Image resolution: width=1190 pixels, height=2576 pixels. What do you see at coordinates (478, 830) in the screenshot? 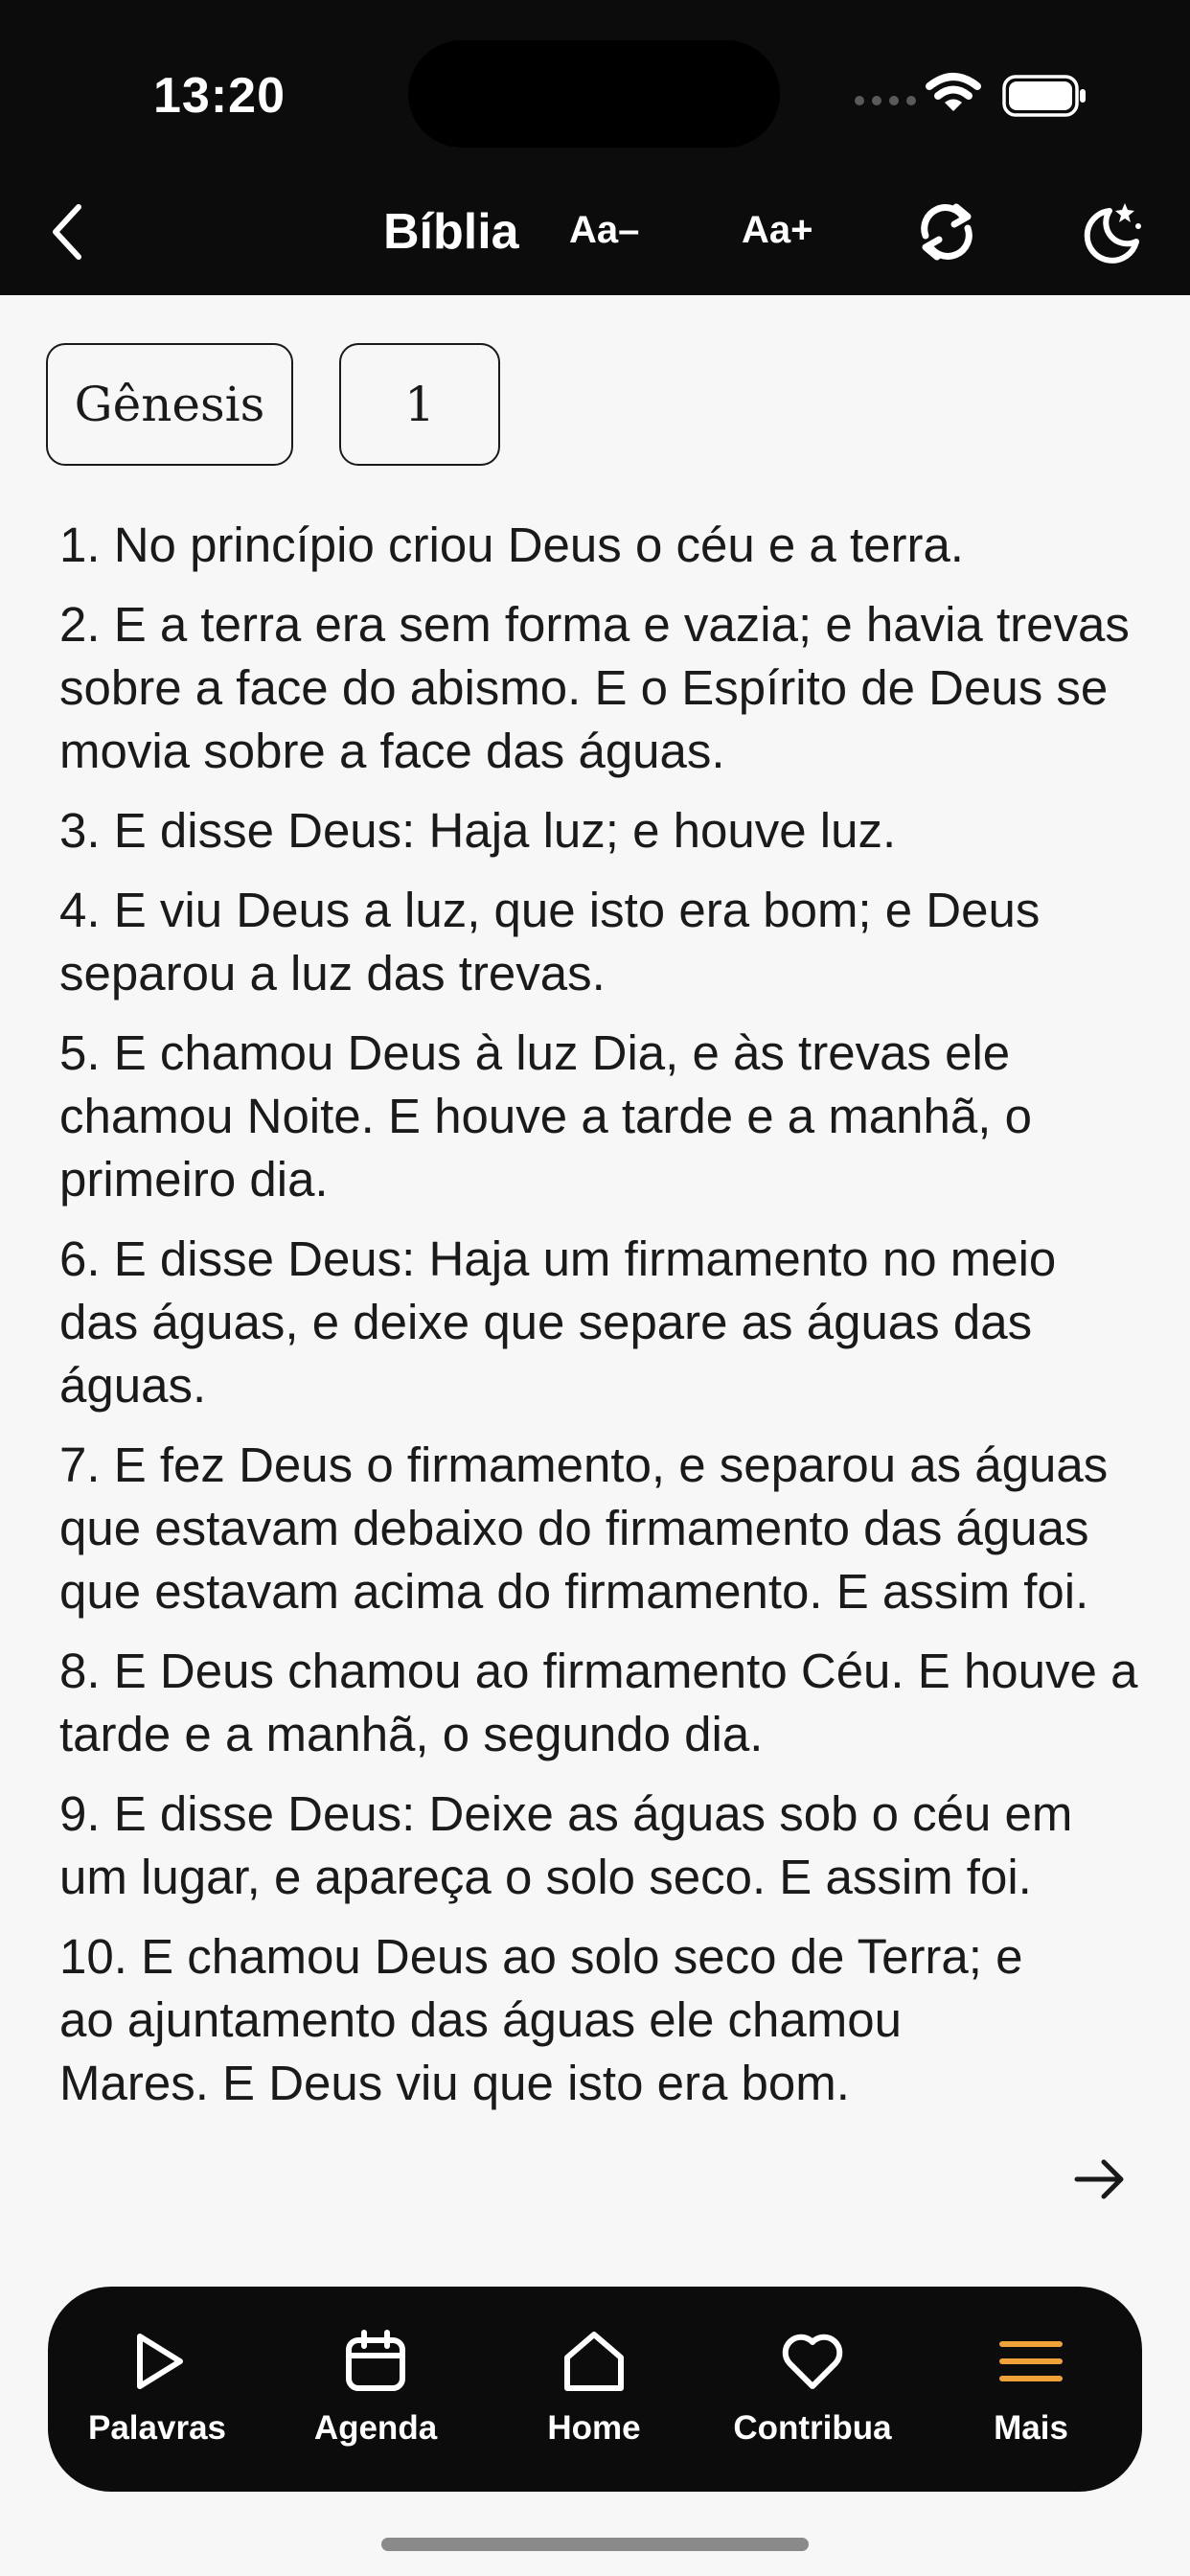
I see `verse: 3. E disse Deus: Haja luz; e houve luz.` at bounding box center [478, 830].